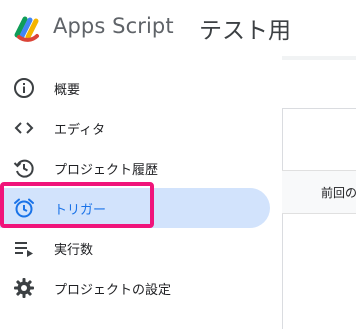  What do you see at coordinates (77, 205) in the screenshot?
I see `highlight-annotation-box` at bounding box center [77, 205].